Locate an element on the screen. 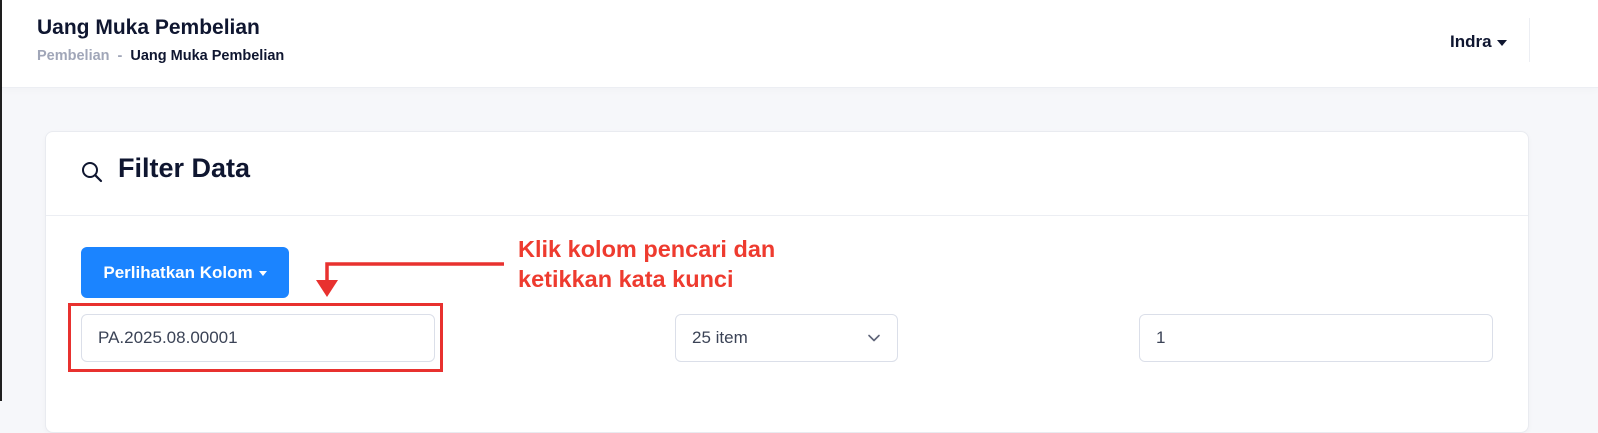  breadcrumb-item-current: Uang Muka Pembelian is located at coordinates (207, 56).